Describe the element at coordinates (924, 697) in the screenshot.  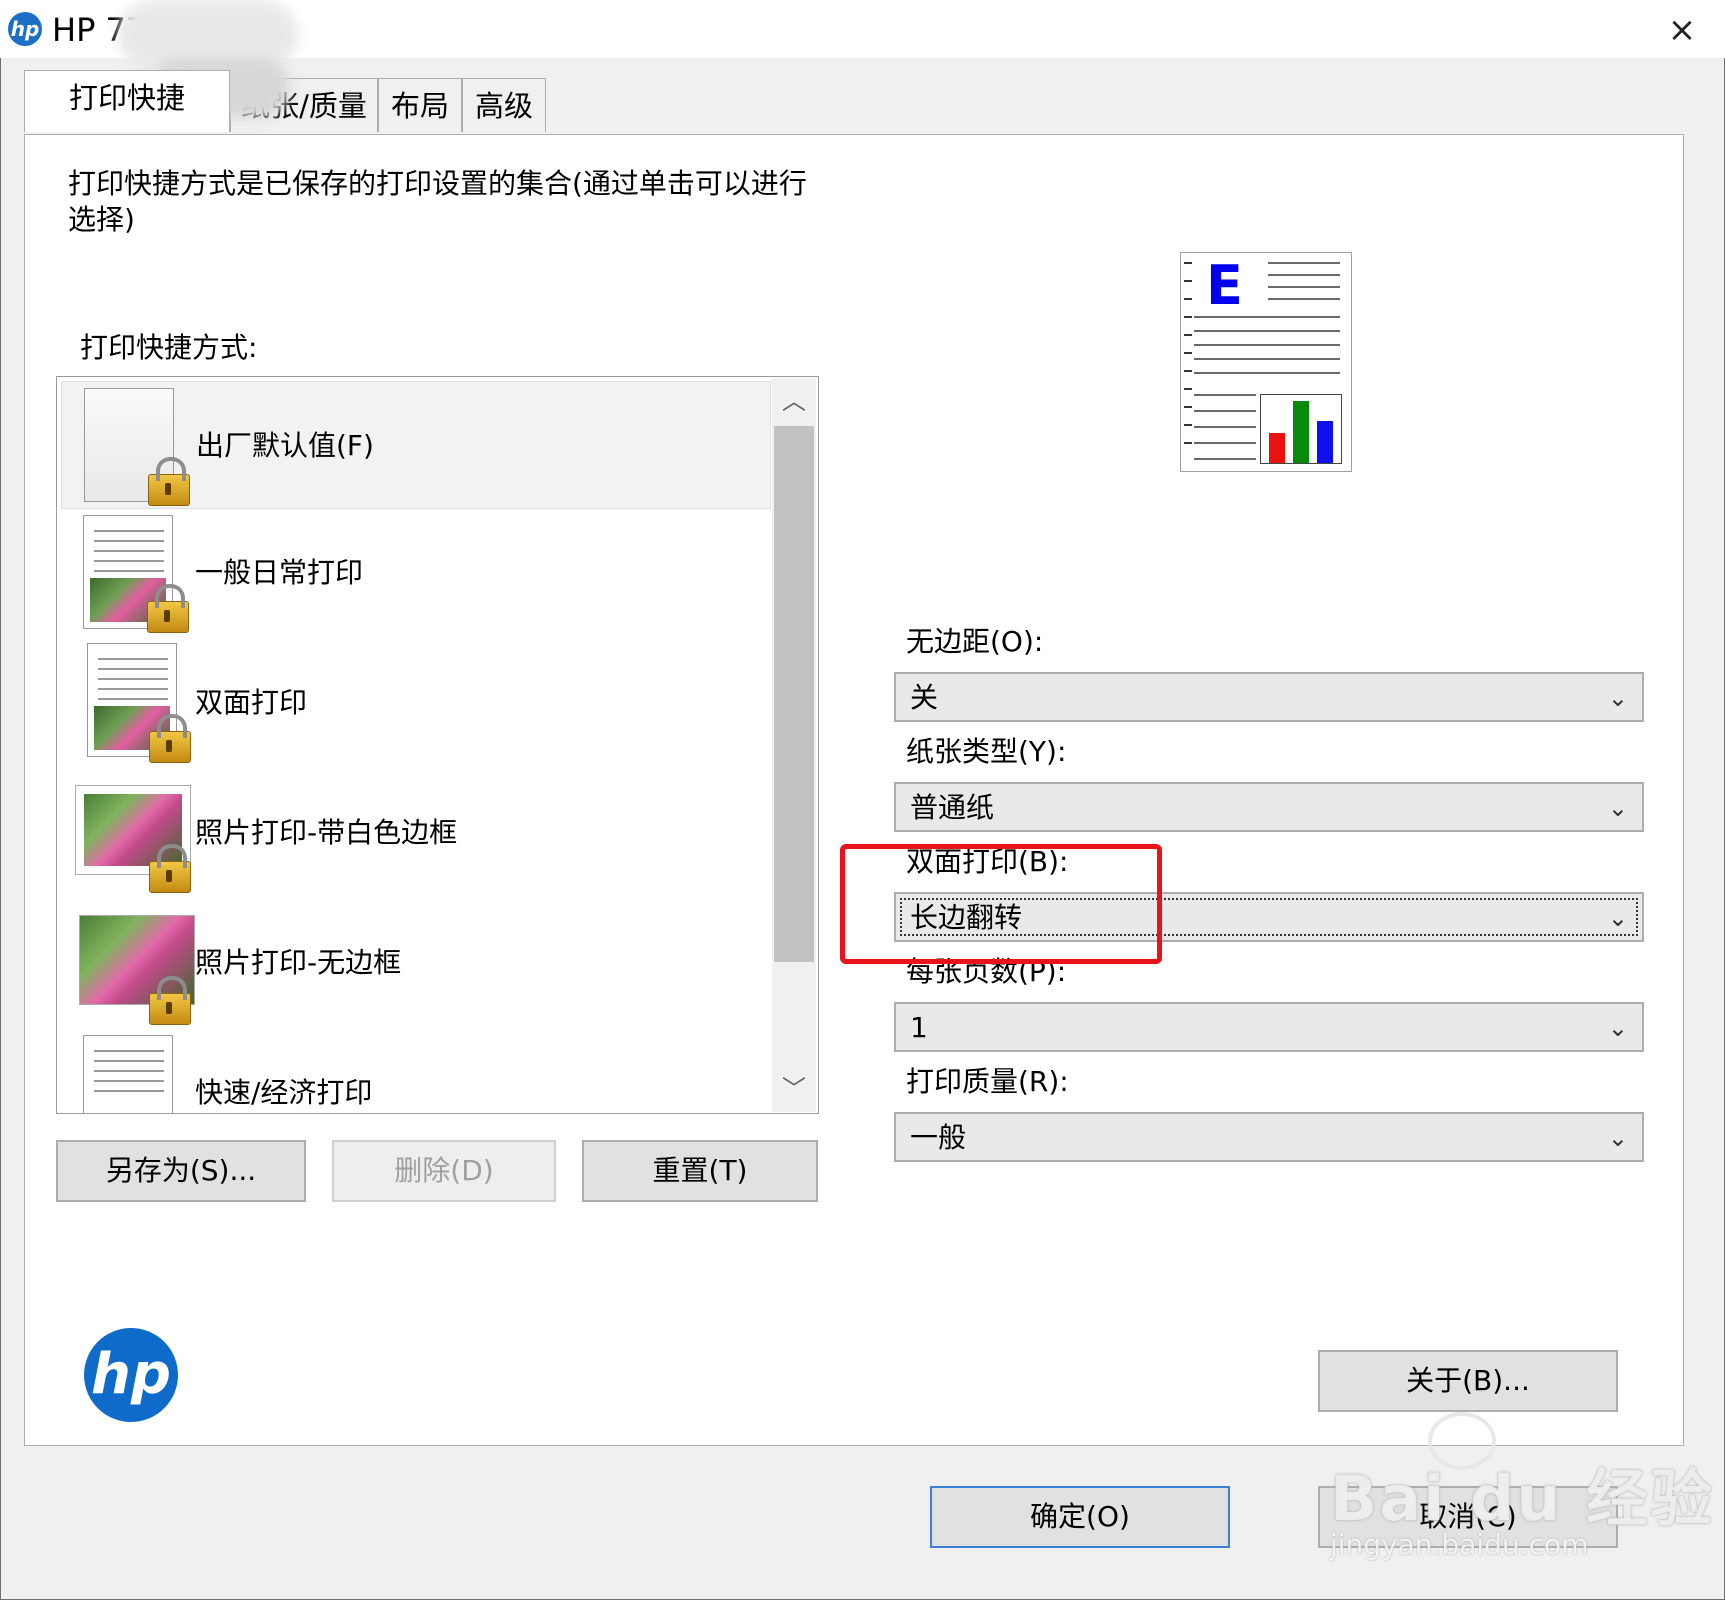
I see `borderless-value: 关` at that location.